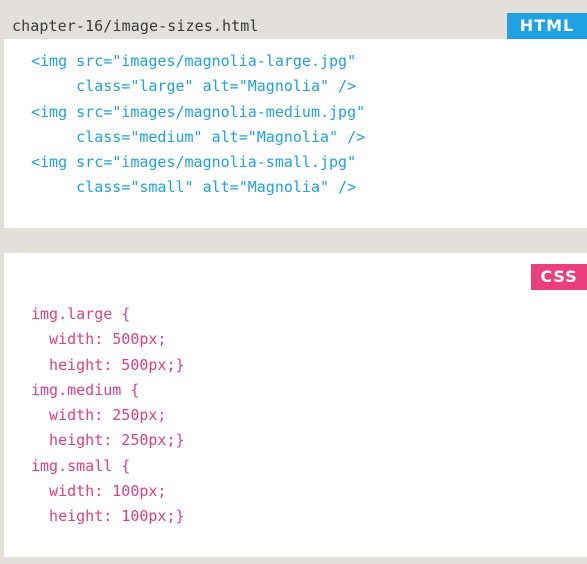 The image size is (587, 564). Describe the element at coordinates (81, 314) in the screenshot. I see `code-line: img.large {` at that location.